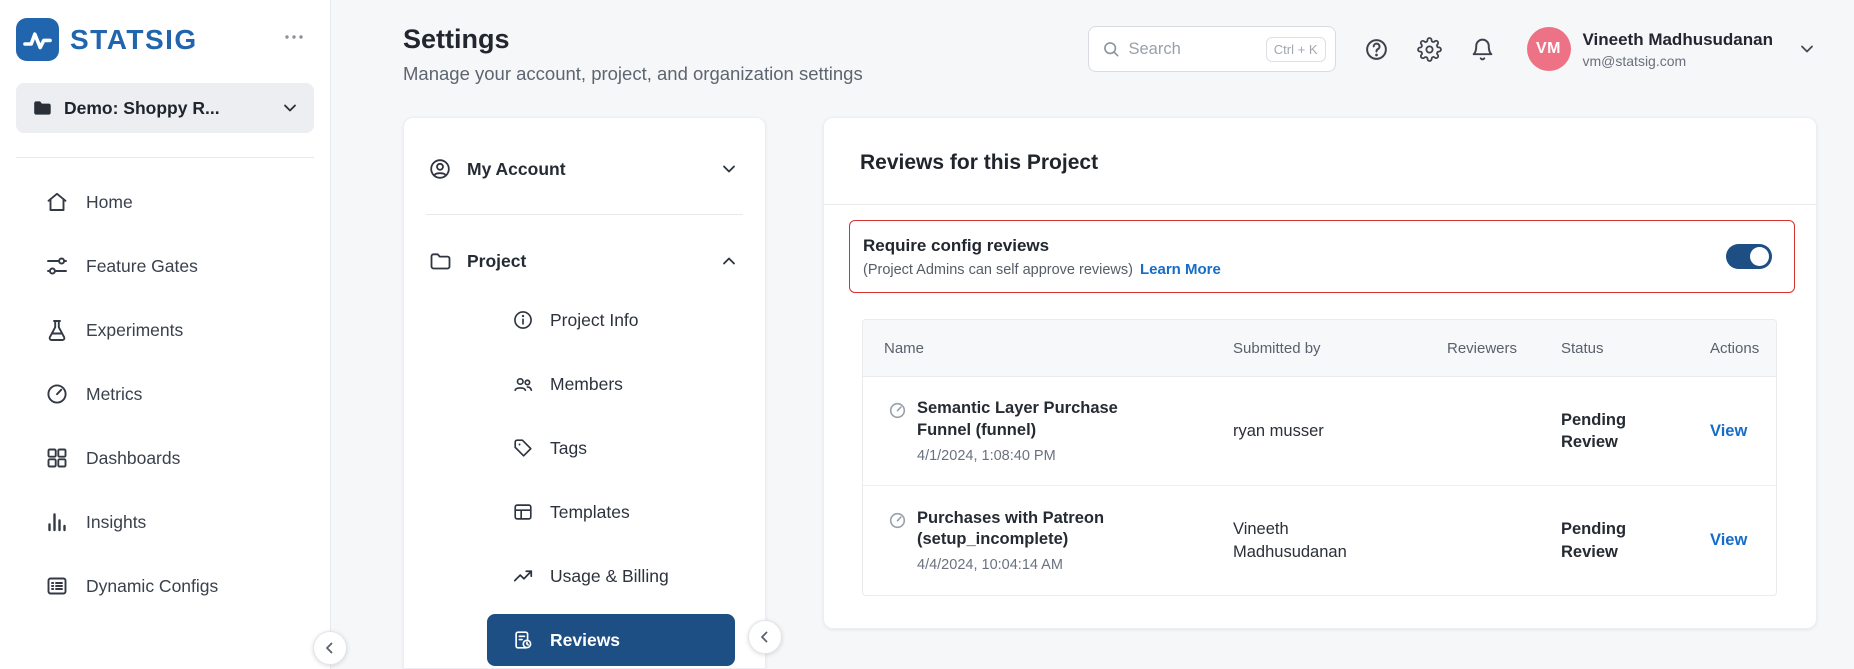 Image resolution: width=1854 pixels, height=669 pixels. I want to click on settings-button, so click(1429, 49).